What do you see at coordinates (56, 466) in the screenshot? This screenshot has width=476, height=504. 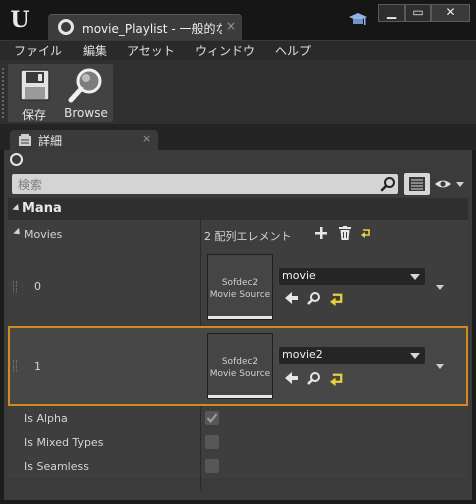 I see `property-label: Is Seamless` at bounding box center [56, 466].